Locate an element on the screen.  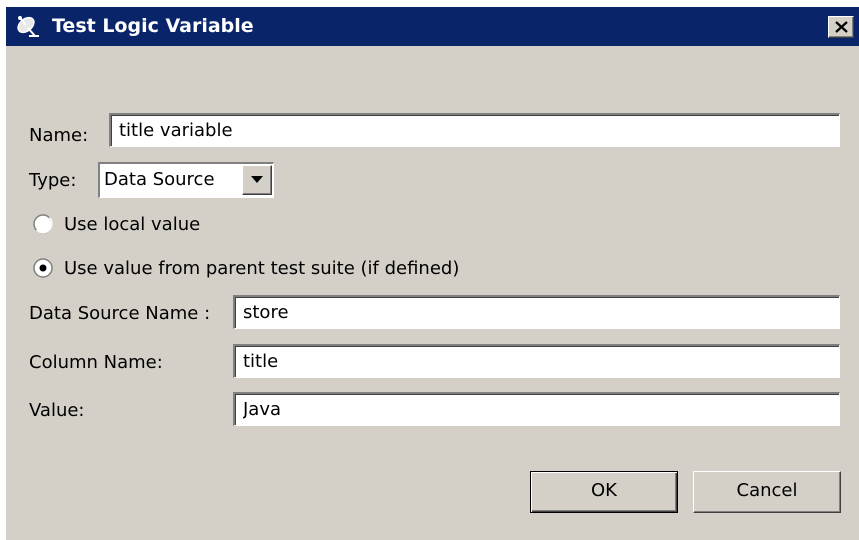
value-field is located at coordinates (536, 409).